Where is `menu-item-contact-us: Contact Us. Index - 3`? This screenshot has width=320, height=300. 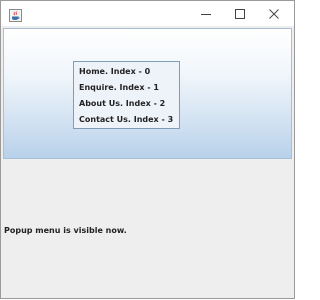
menu-item-contact-us: Contact Us. Index - 3 is located at coordinates (126, 120).